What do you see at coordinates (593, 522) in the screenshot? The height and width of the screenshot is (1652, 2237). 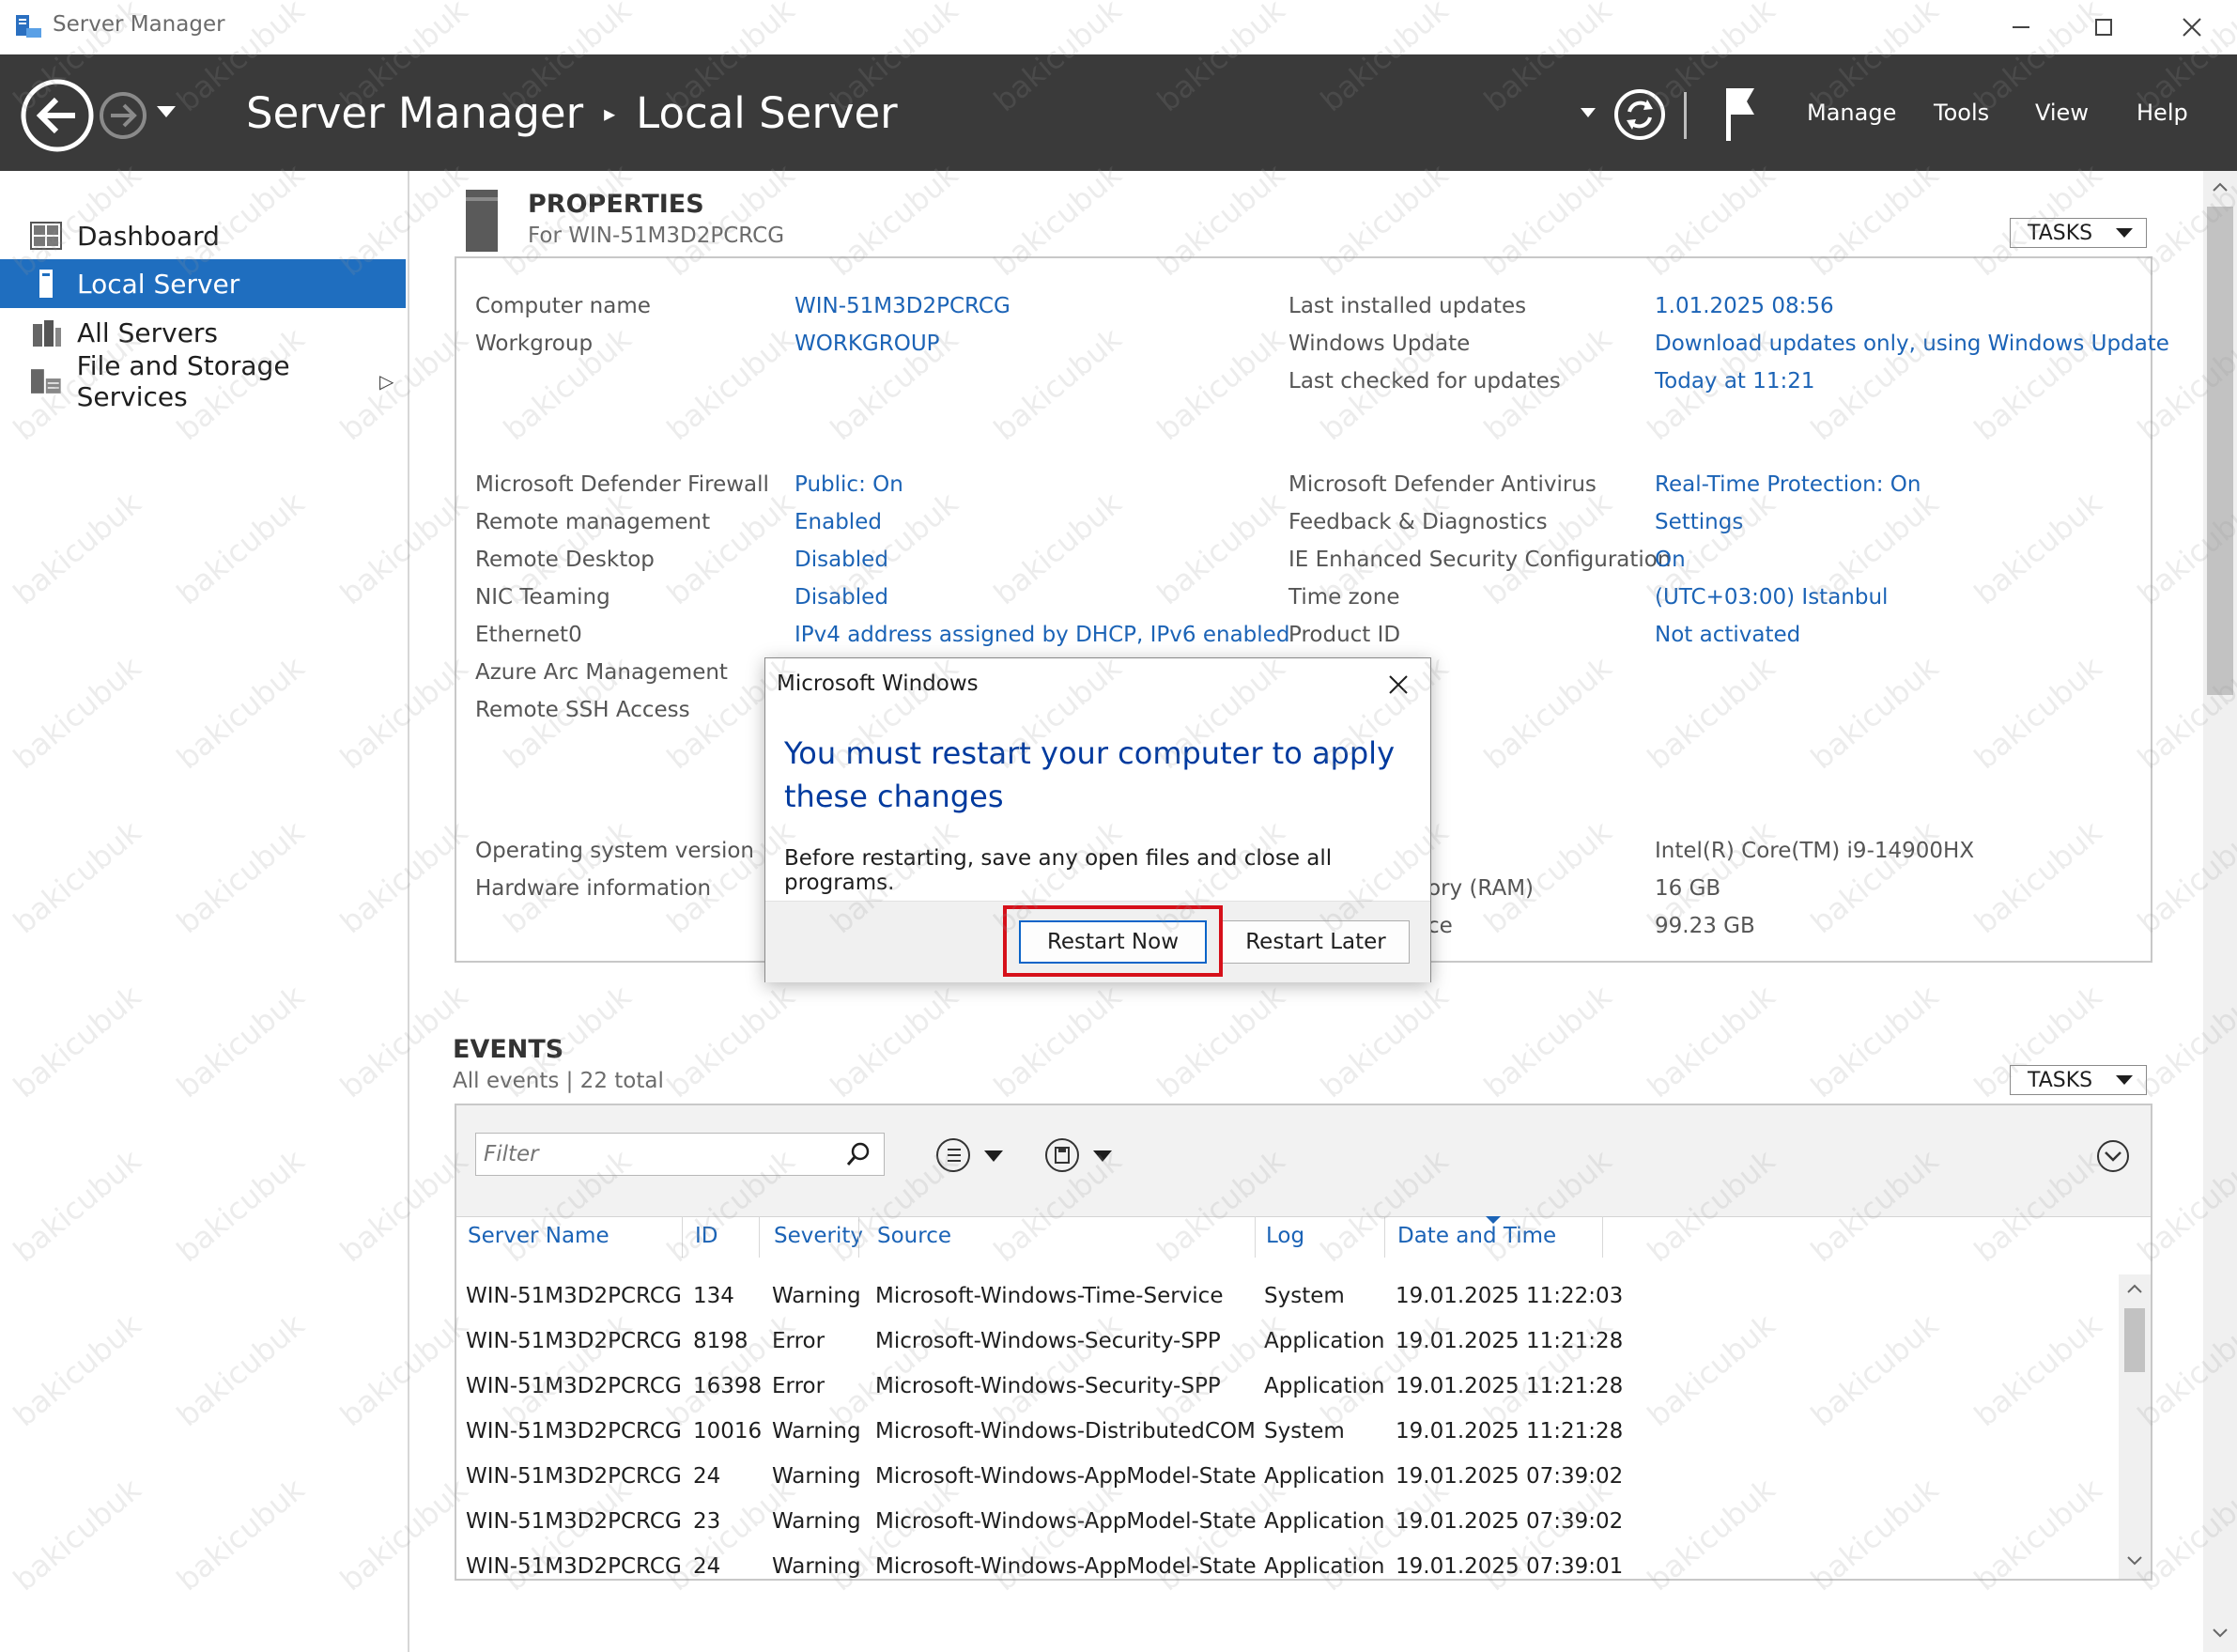 I see `prop-label: Remote management` at bounding box center [593, 522].